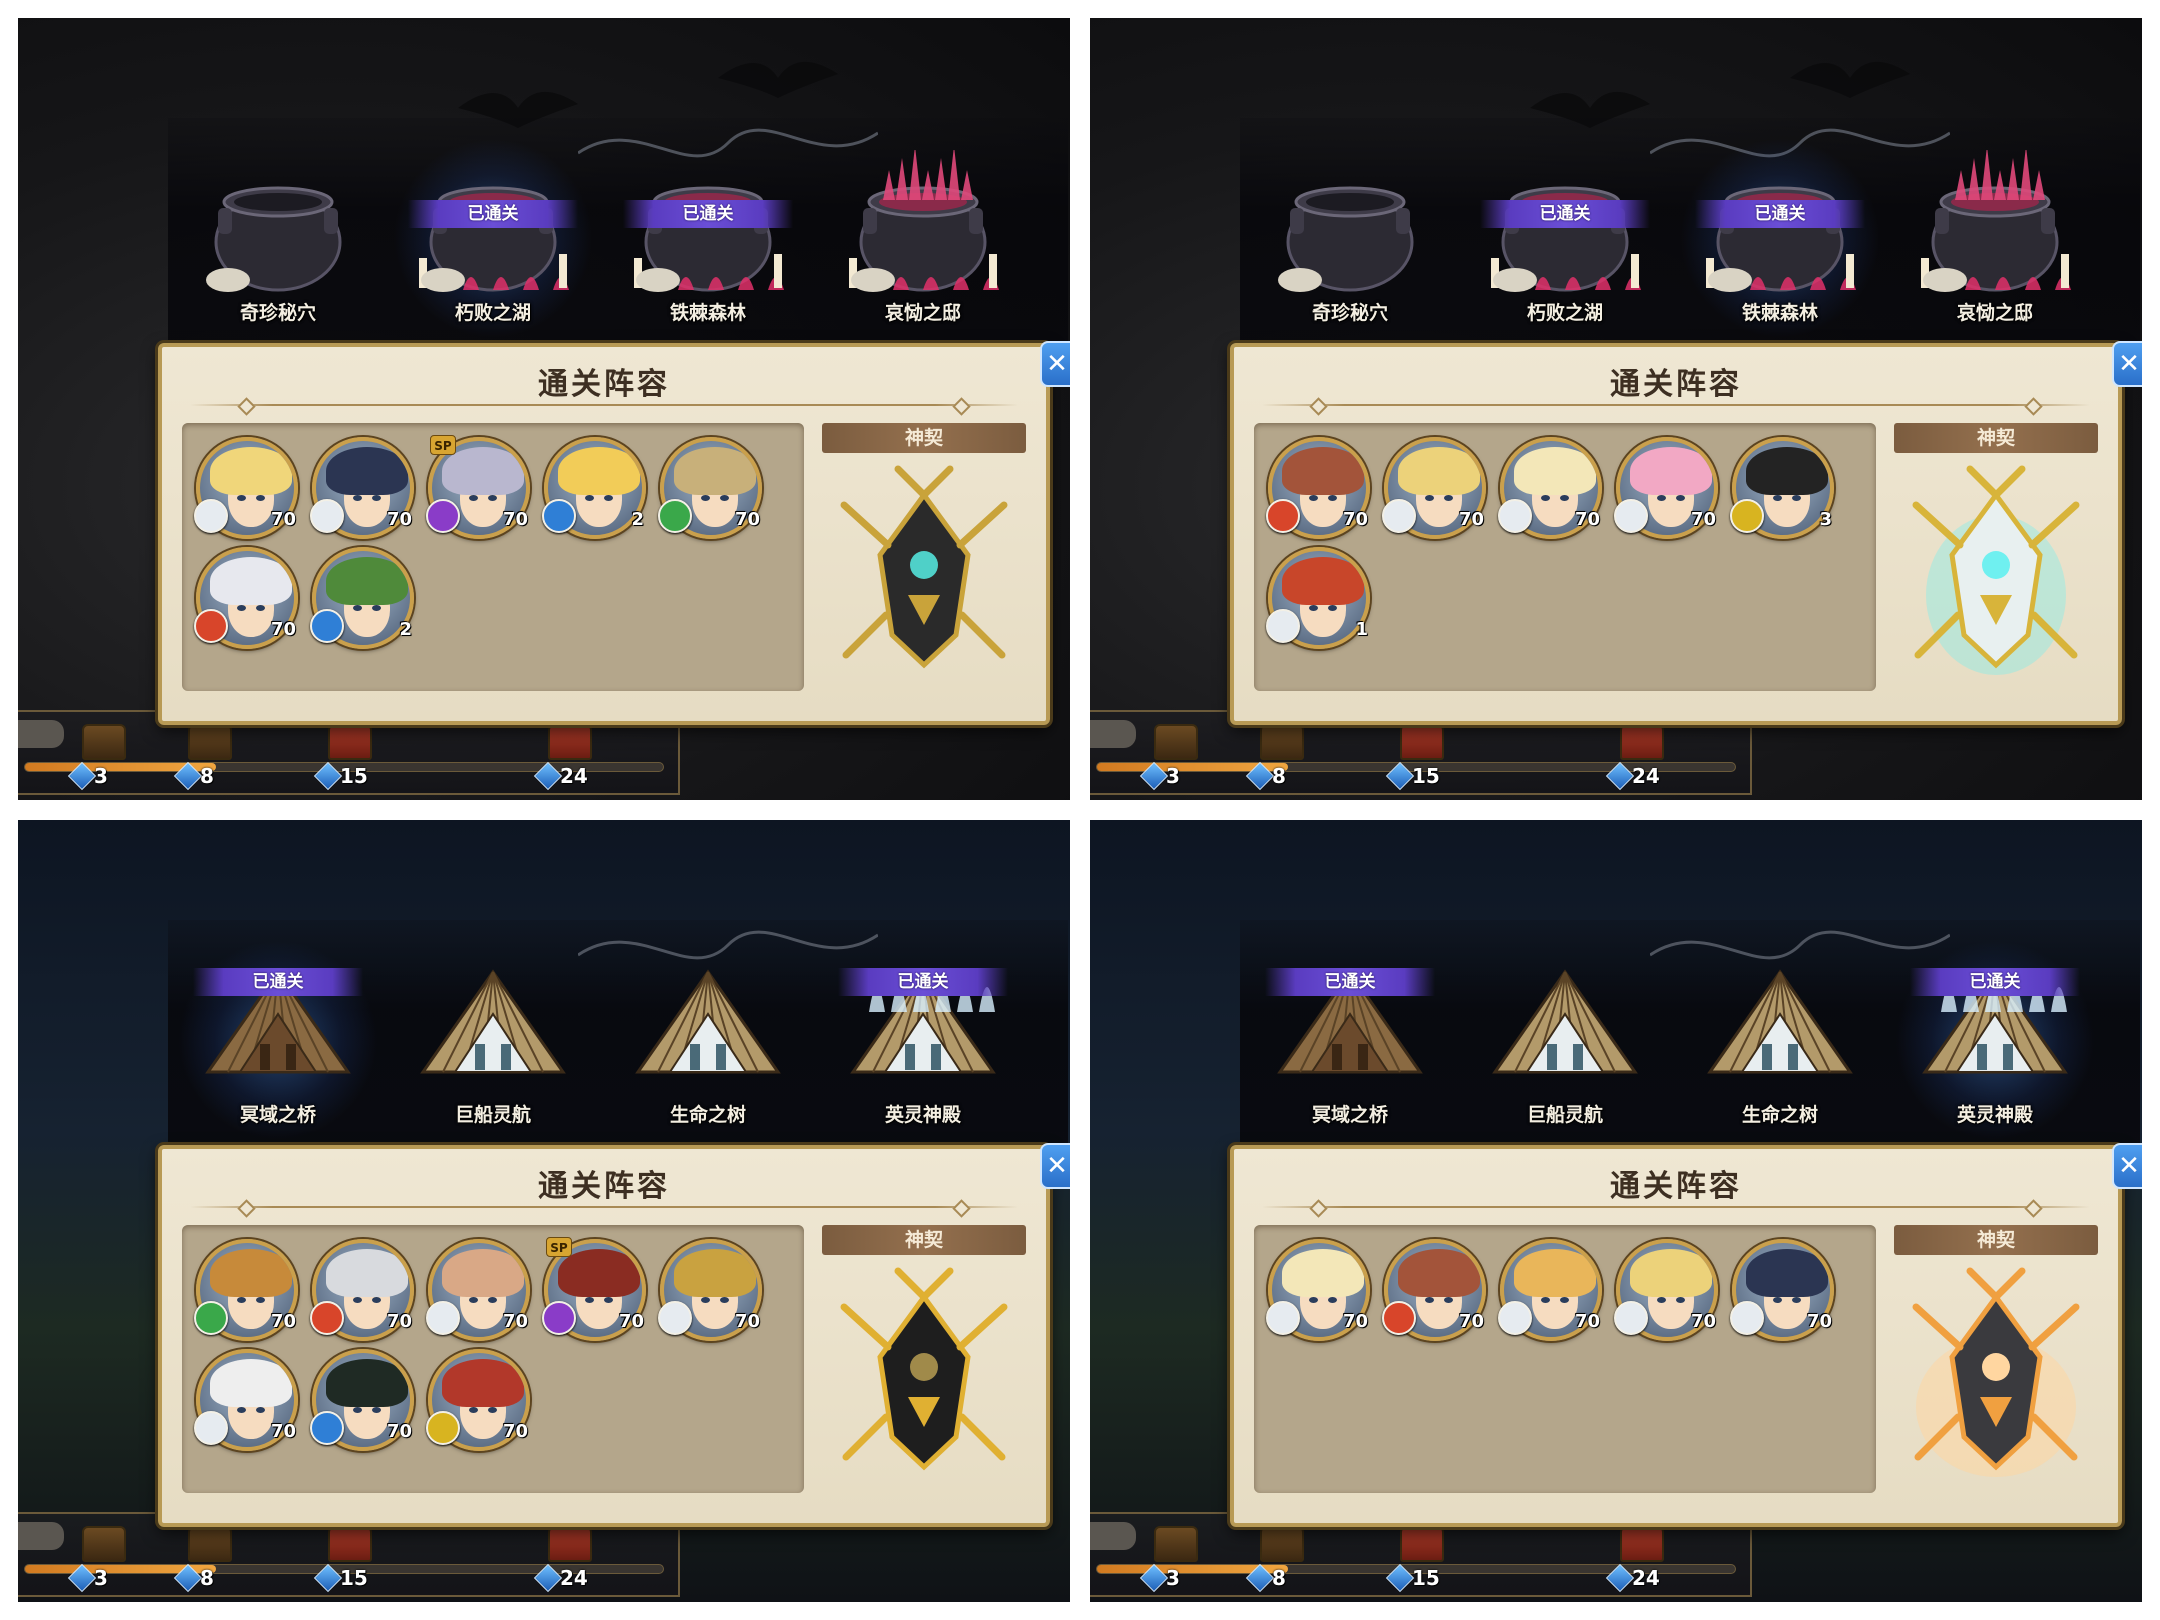 This screenshot has height=1620, width=2160. Describe the element at coordinates (922, 313) in the screenshot. I see `stage-name: 哀恸之邸` at that location.